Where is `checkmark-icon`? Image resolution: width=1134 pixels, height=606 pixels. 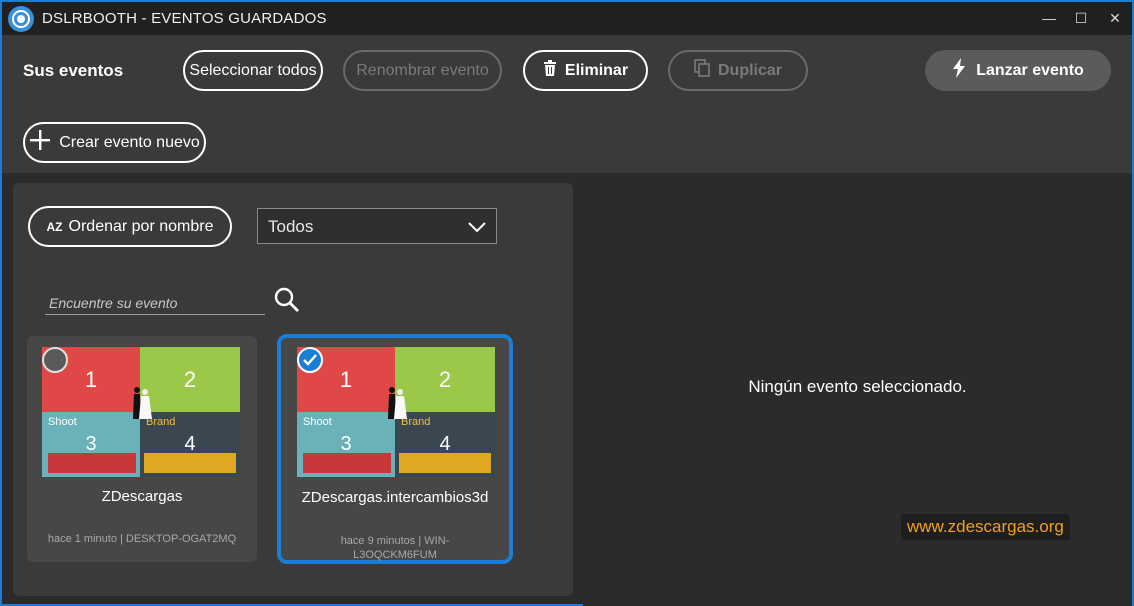 checkmark-icon is located at coordinates (310, 360).